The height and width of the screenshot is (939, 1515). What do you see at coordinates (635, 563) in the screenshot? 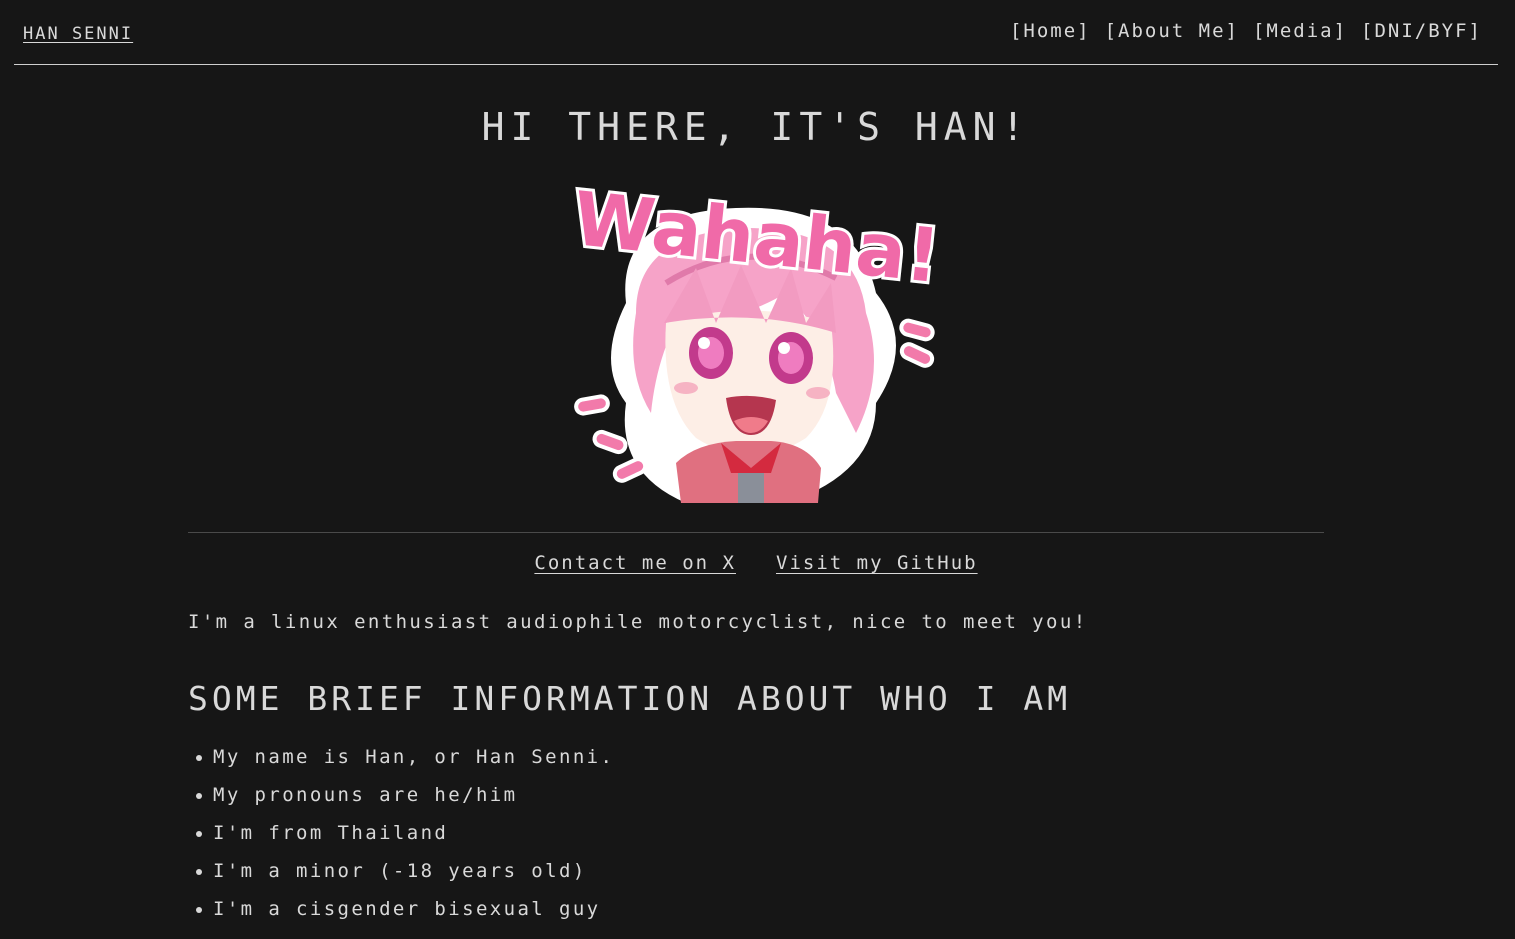
I see `contact-x-link: Contact me on X` at bounding box center [635, 563].